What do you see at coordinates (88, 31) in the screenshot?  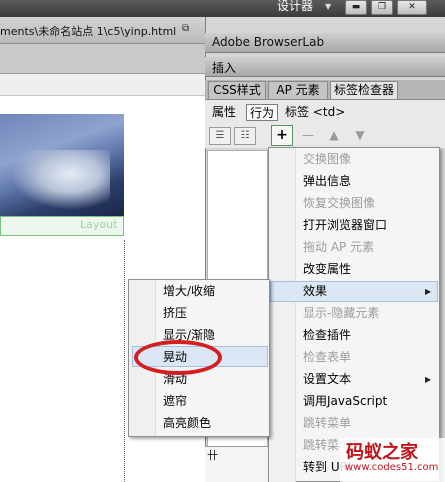 I see `document-path: ments\未命名站点 1\c5\yinp.html` at bounding box center [88, 31].